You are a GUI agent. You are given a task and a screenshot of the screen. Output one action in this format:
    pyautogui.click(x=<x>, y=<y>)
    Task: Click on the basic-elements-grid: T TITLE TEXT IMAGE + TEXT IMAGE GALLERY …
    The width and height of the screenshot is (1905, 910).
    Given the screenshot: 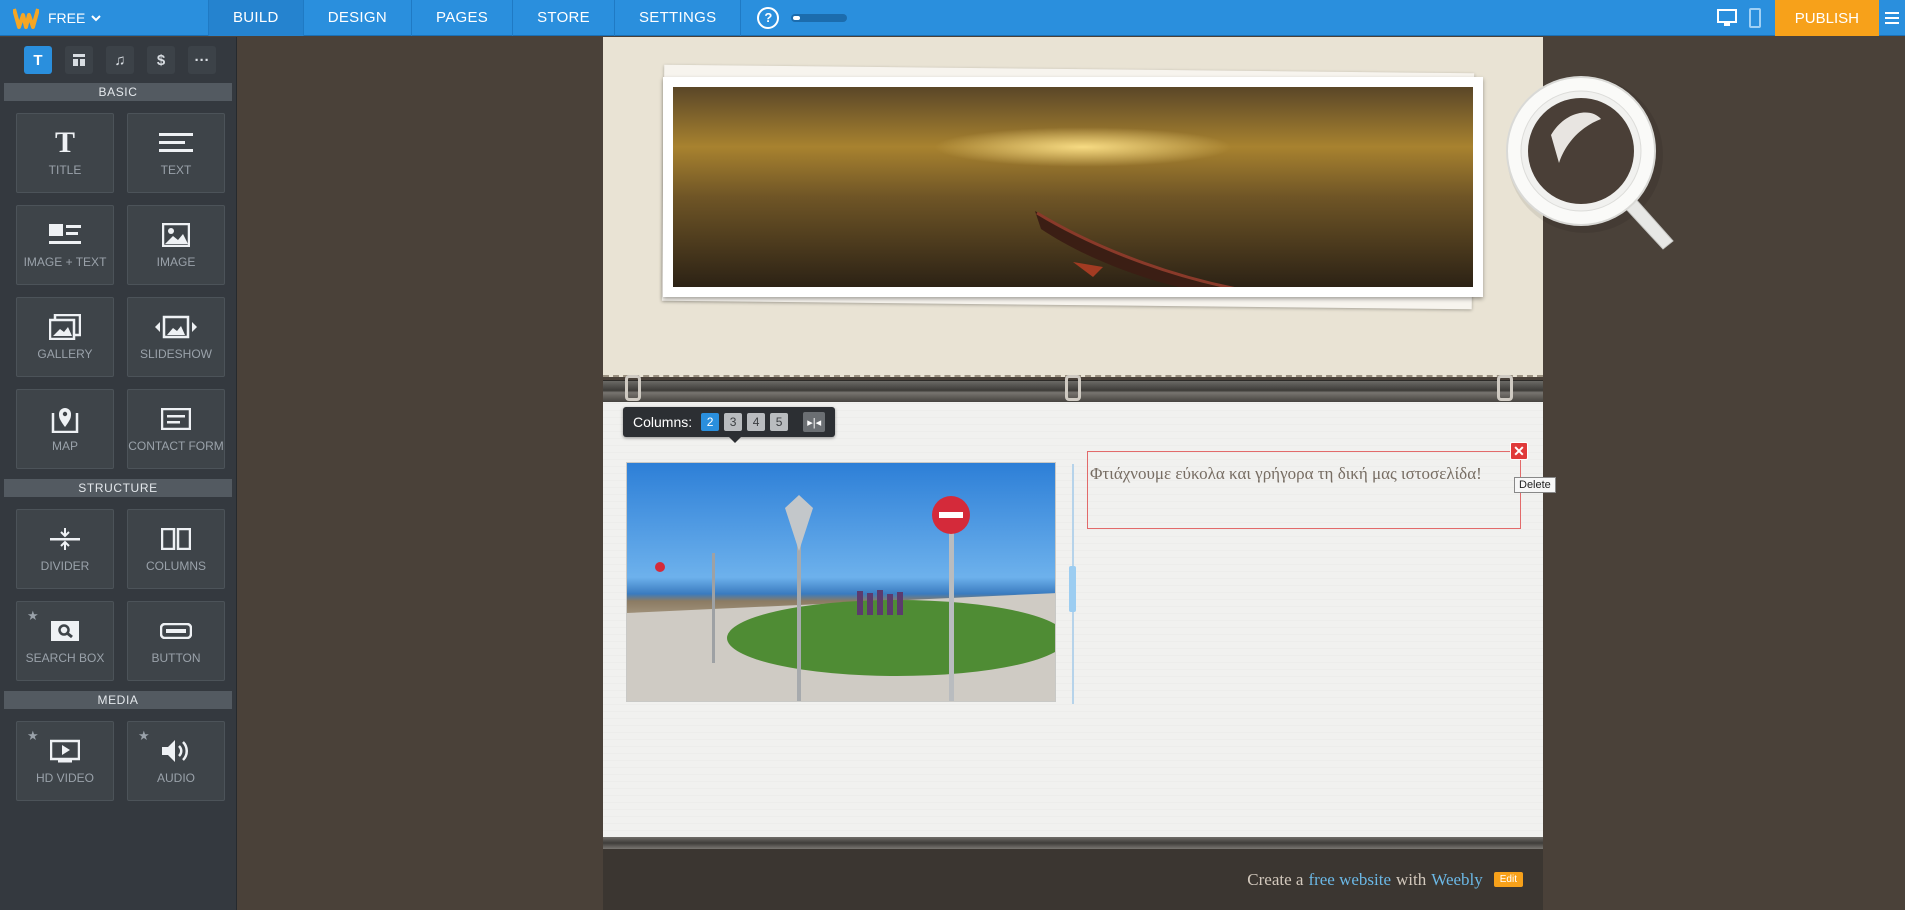 What is the action you would take?
    pyautogui.click(x=118, y=290)
    